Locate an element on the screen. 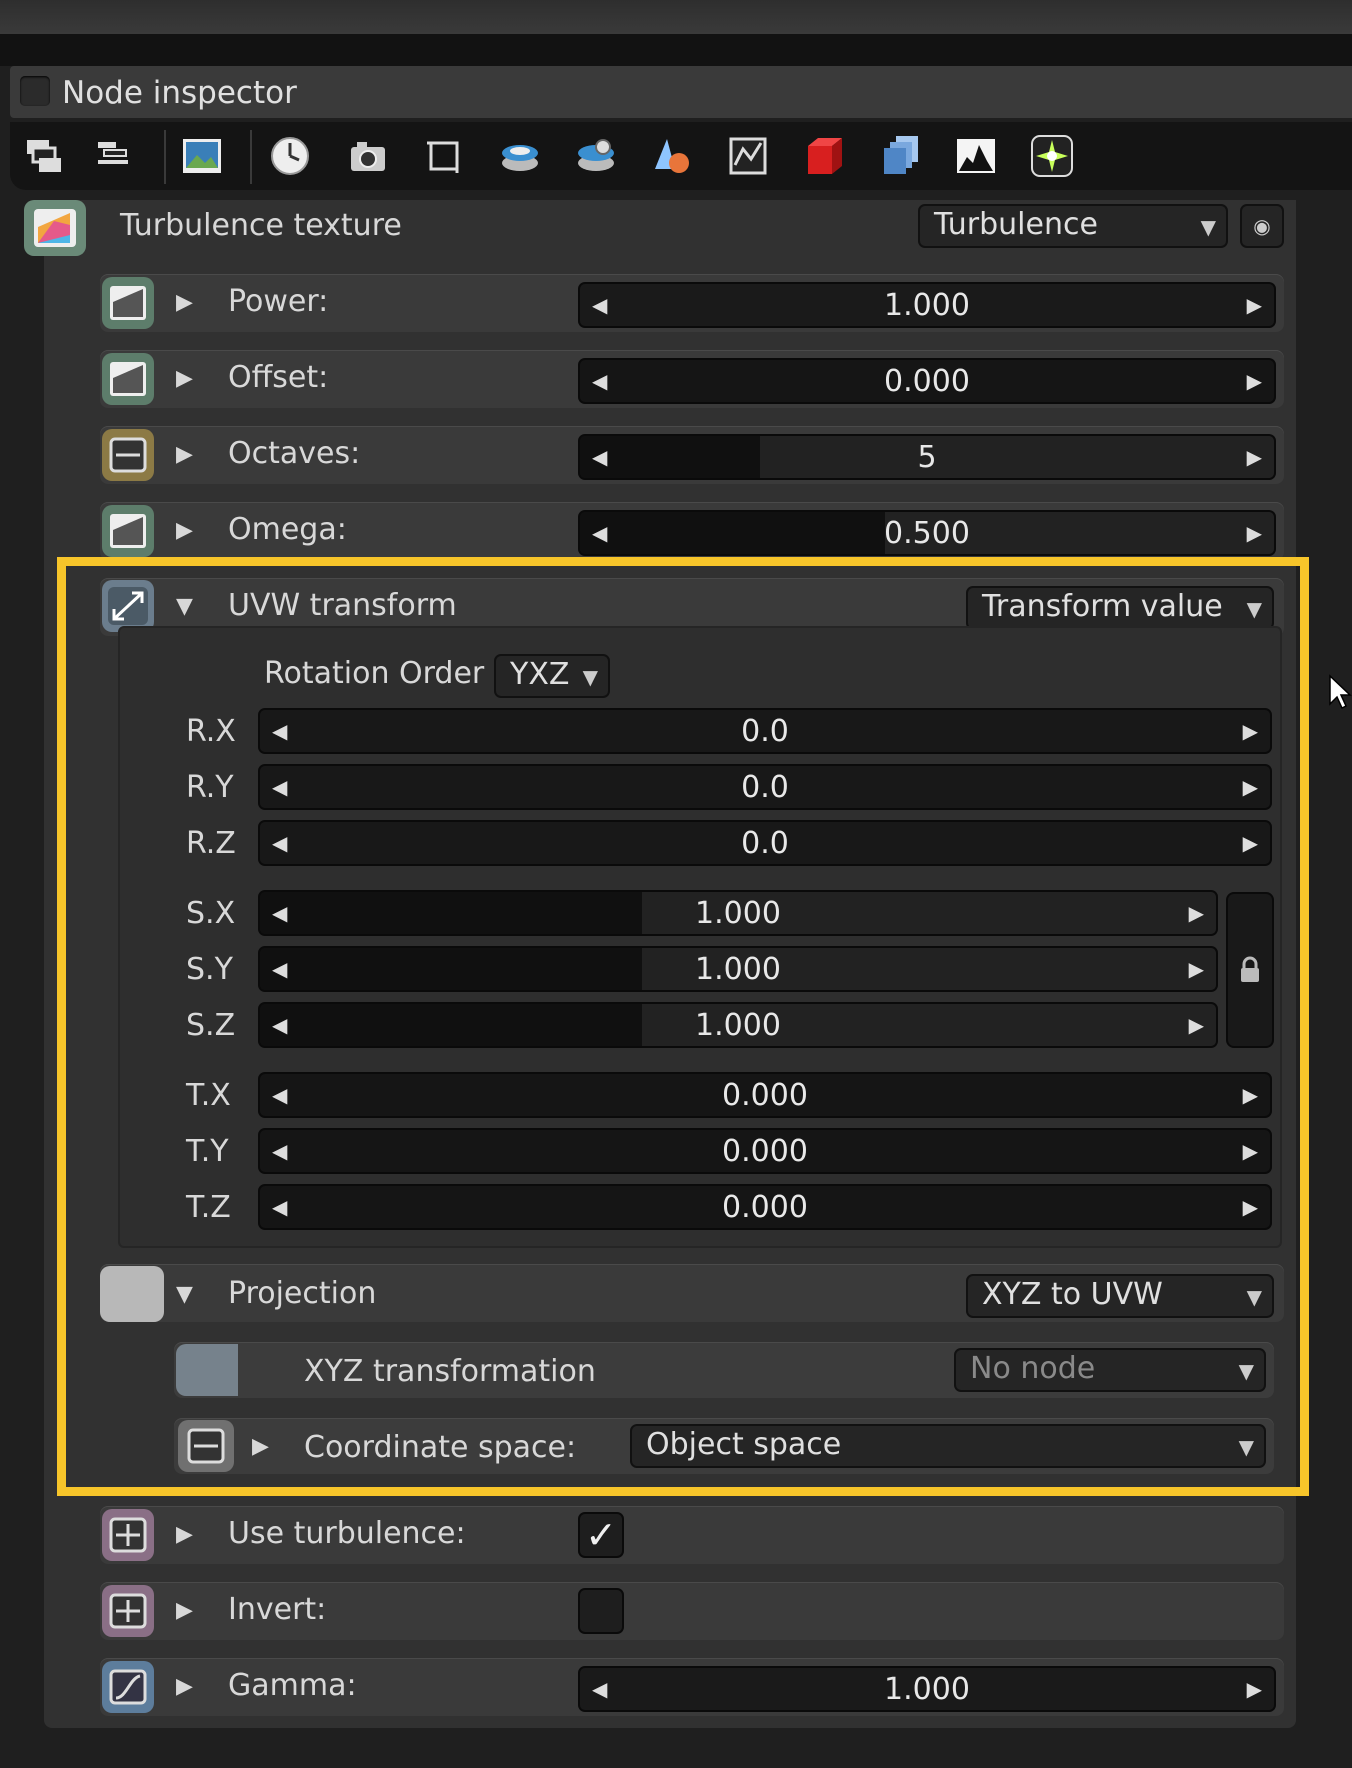 The image size is (1352, 1768). tz-value: 0.000 is located at coordinates (765, 1207).